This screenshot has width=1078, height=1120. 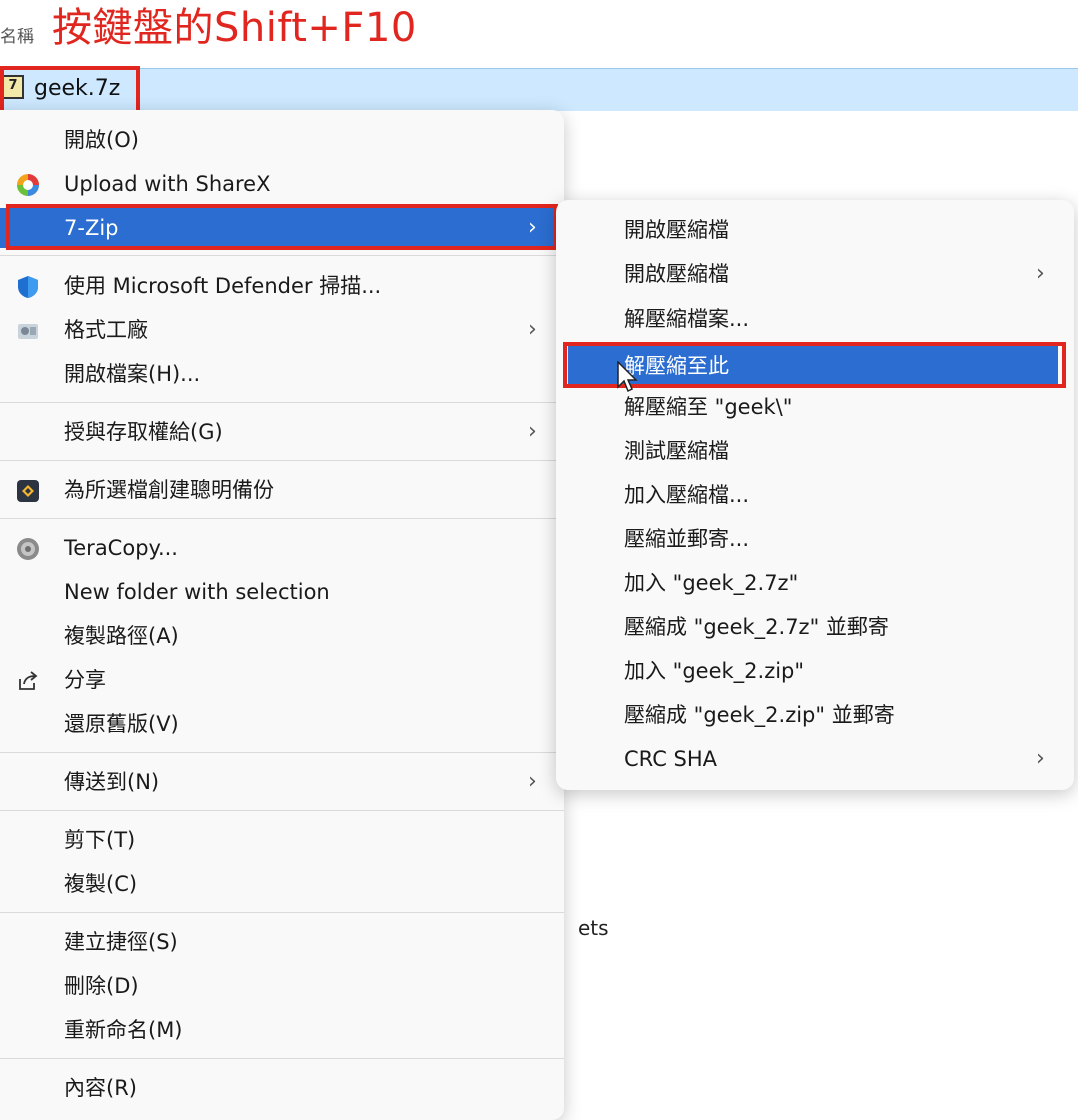 What do you see at coordinates (106, 330) in the screenshot?
I see `menu-item-label: 格式工廠` at bounding box center [106, 330].